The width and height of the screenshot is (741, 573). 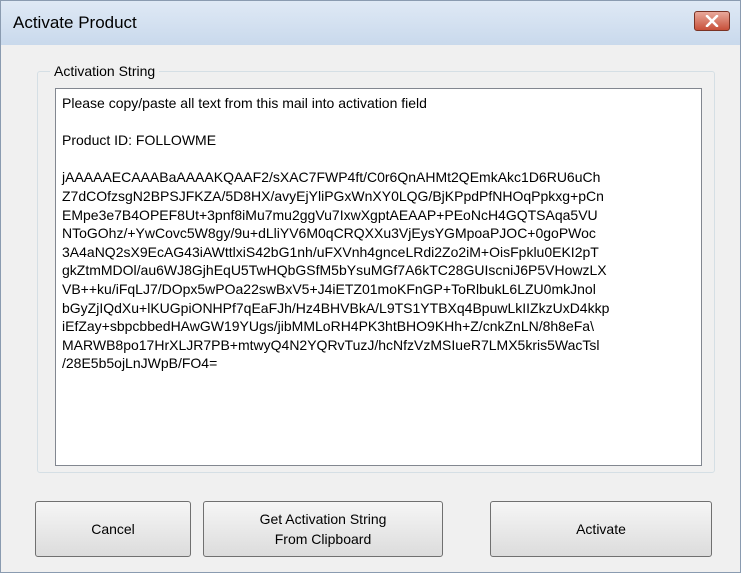 I want to click on close-icon, so click(x=712, y=21).